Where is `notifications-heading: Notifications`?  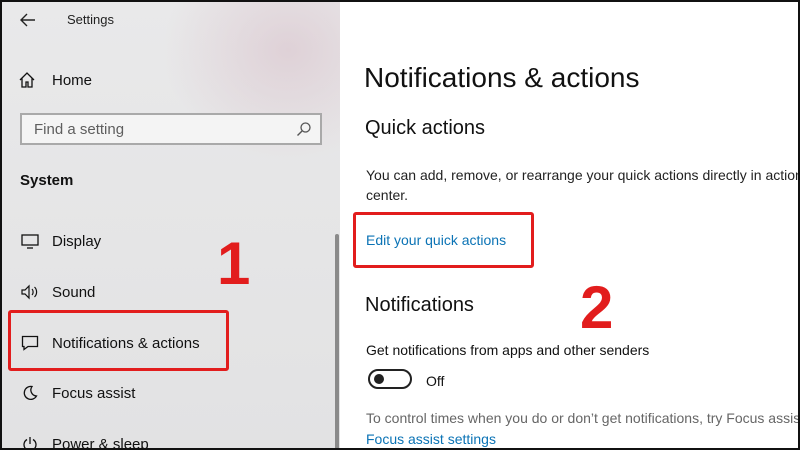
notifications-heading: Notifications is located at coordinates (419, 305).